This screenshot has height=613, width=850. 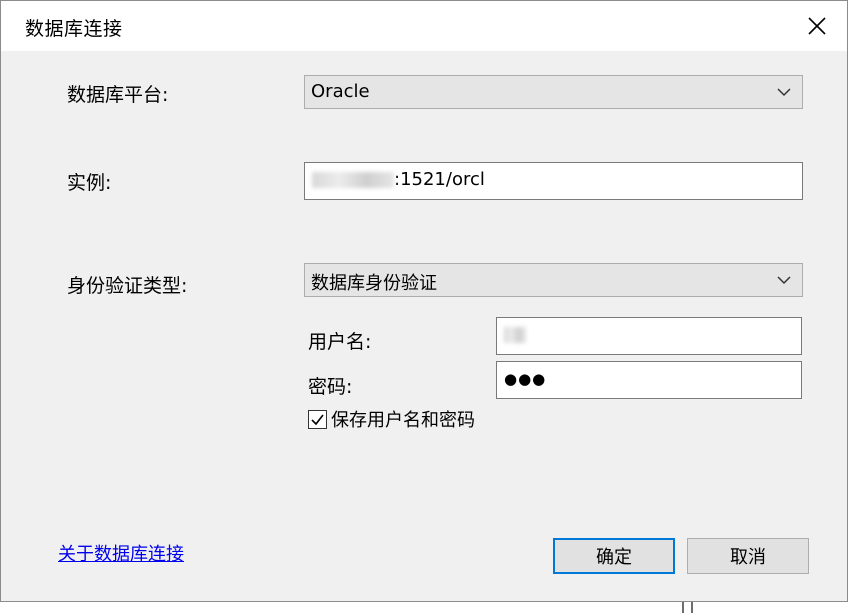 What do you see at coordinates (553, 280) in the screenshot?
I see `auth-type-select: 数据库身份验证` at bounding box center [553, 280].